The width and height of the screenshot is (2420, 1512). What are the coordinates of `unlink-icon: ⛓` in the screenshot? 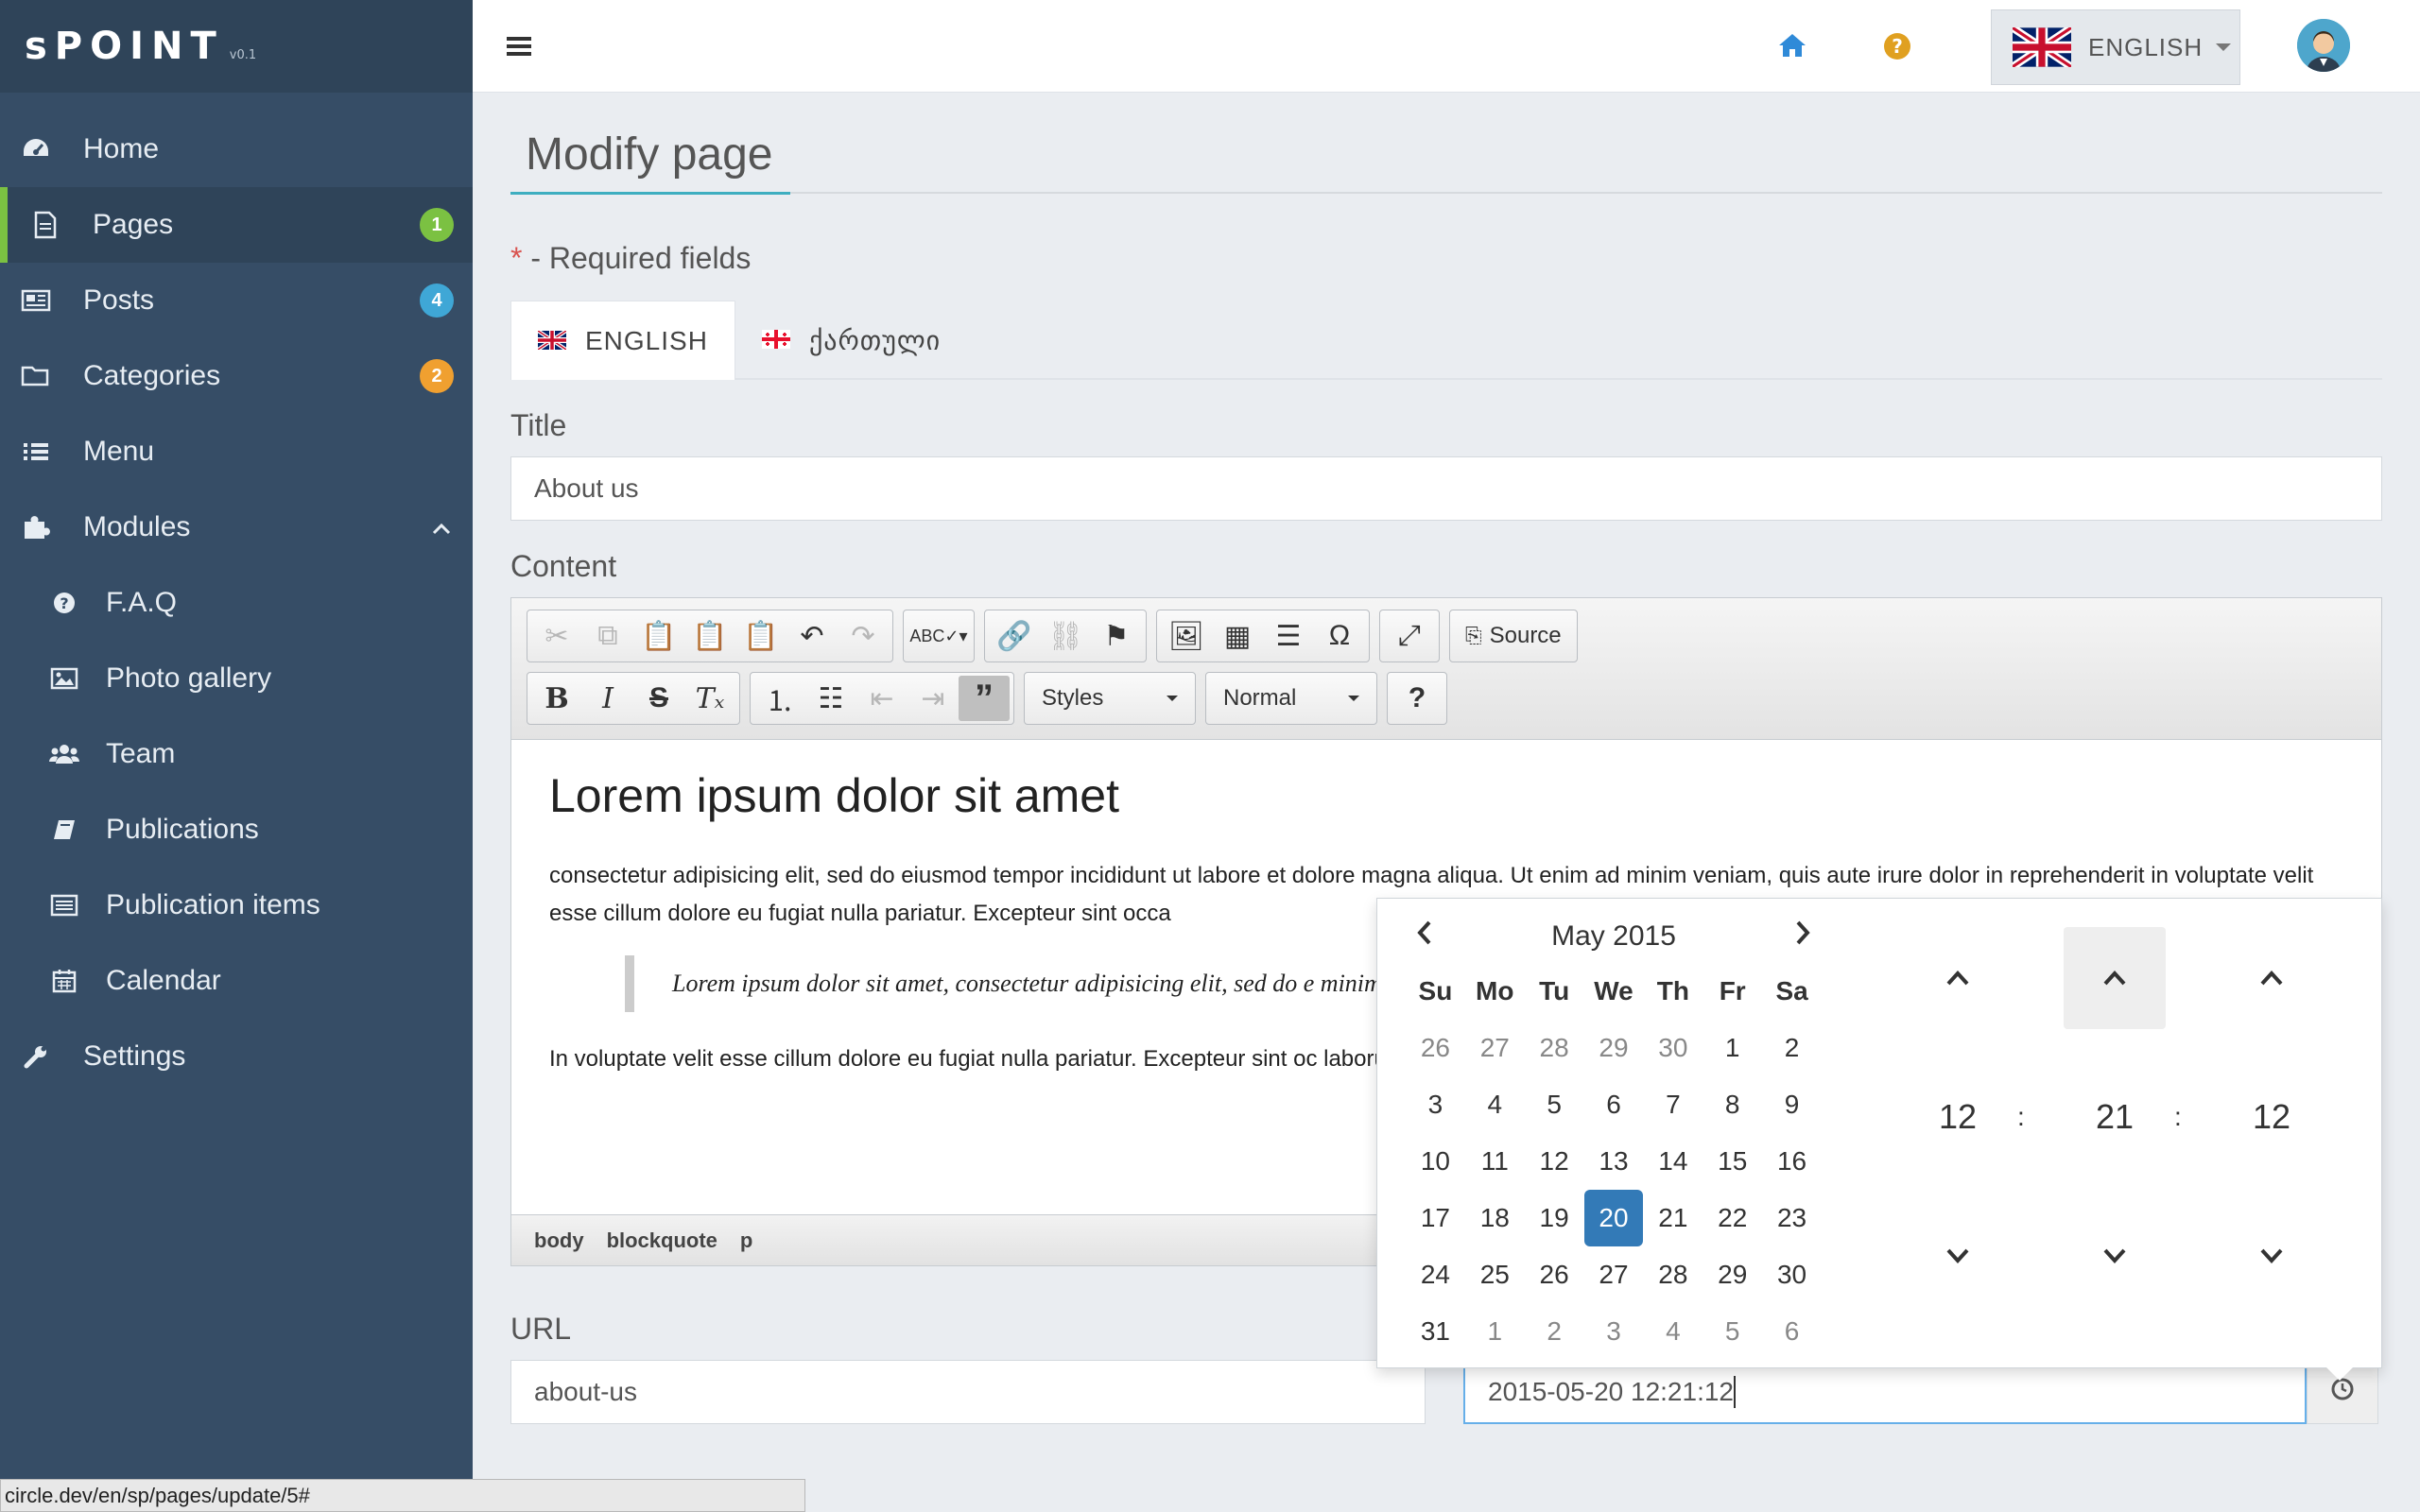 It's located at (1065, 636).